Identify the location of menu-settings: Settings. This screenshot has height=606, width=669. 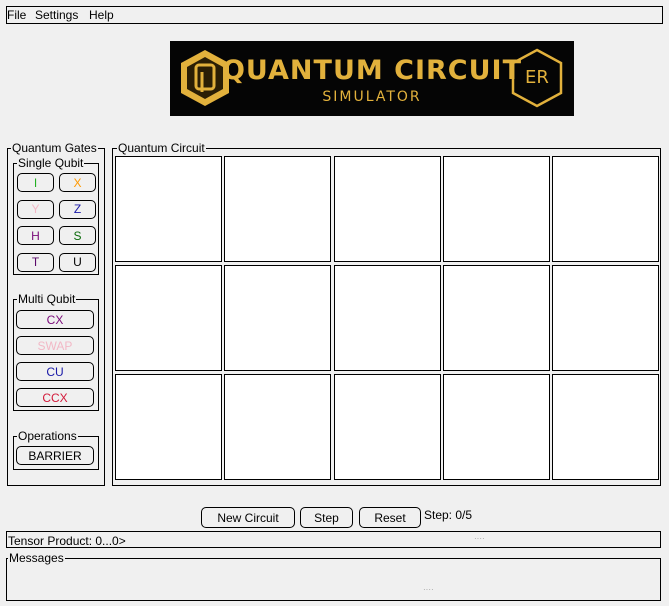
(56, 15).